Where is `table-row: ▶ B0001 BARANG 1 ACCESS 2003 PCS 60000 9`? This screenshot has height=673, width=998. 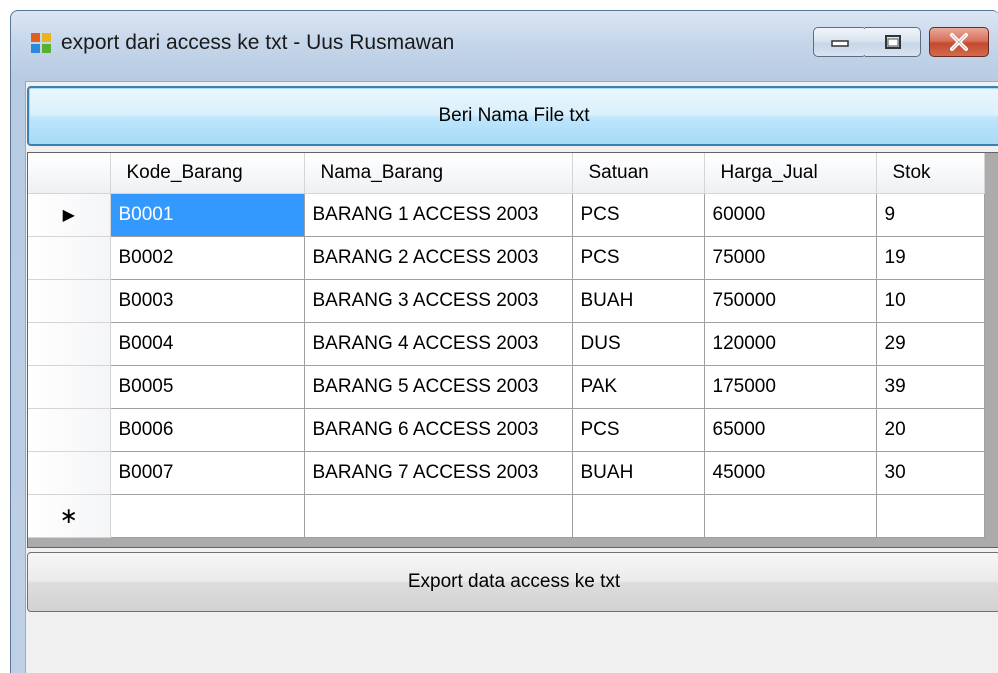 table-row: ▶ B0001 BARANG 1 ACCESS 2003 PCS 60000 9 is located at coordinates (506, 215).